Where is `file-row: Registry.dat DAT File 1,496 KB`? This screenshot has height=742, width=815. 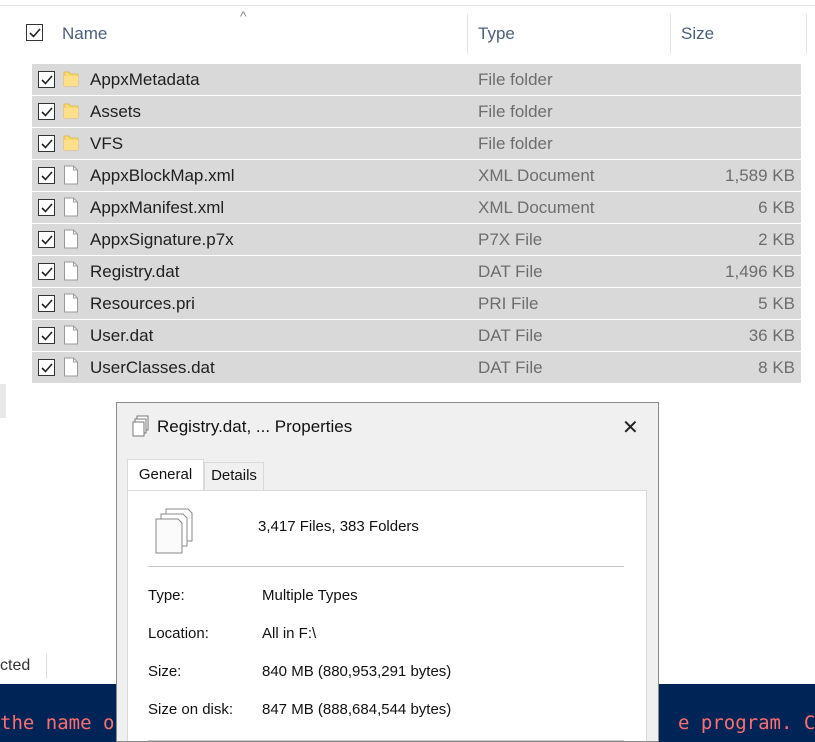 file-row: Registry.dat DAT File 1,496 KB is located at coordinates (416, 271).